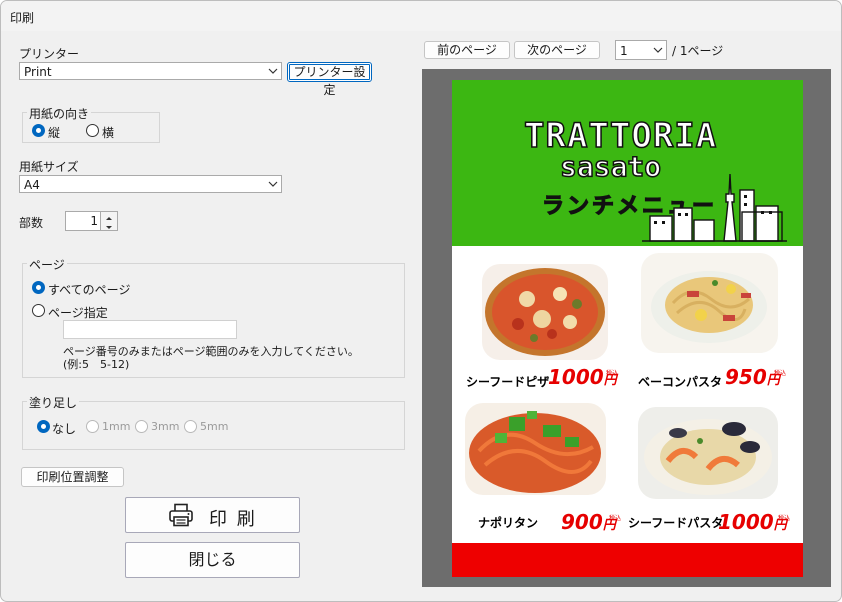  What do you see at coordinates (752, 377) in the screenshot?
I see `dish-price-2: 950円` at bounding box center [752, 377].